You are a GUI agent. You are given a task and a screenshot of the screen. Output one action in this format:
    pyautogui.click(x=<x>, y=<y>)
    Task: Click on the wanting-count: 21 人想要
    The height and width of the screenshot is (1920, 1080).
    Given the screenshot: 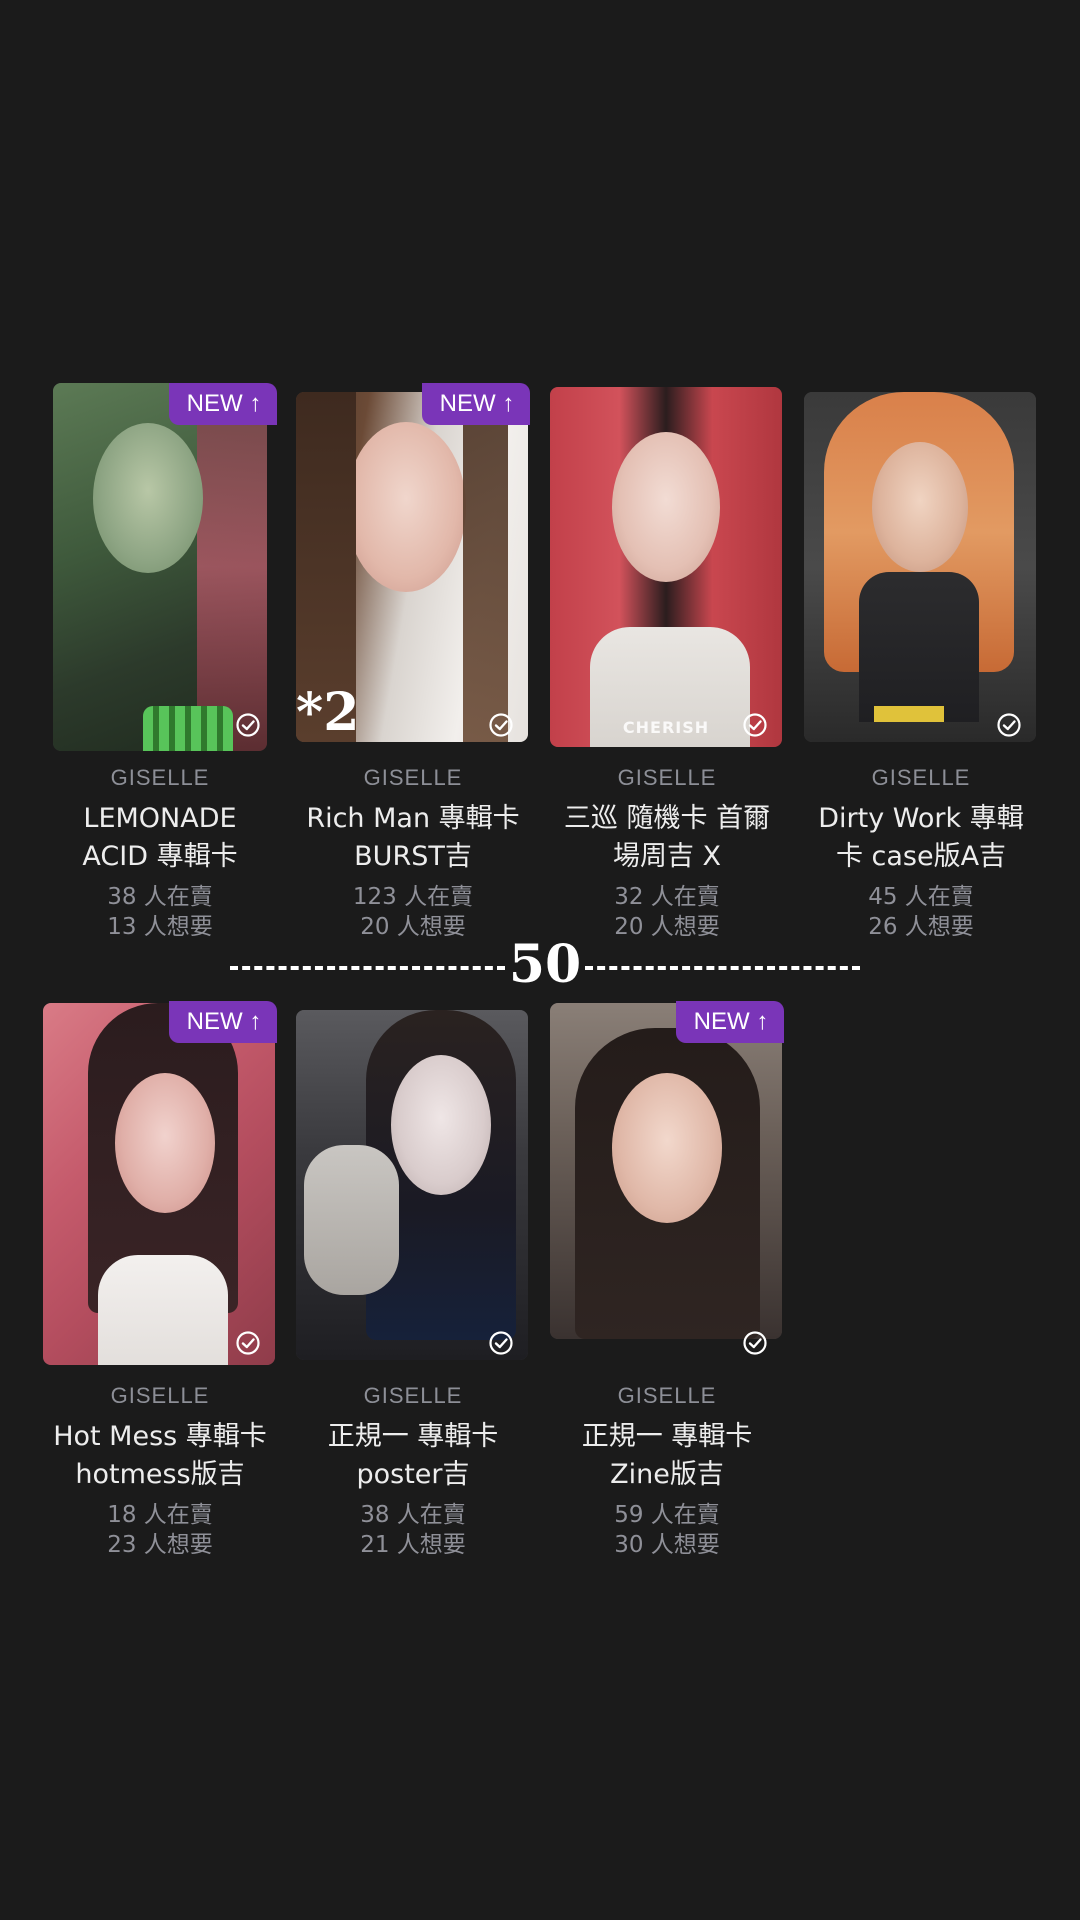 What is the action you would take?
    pyautogui.click(x=413, y=1545)
    